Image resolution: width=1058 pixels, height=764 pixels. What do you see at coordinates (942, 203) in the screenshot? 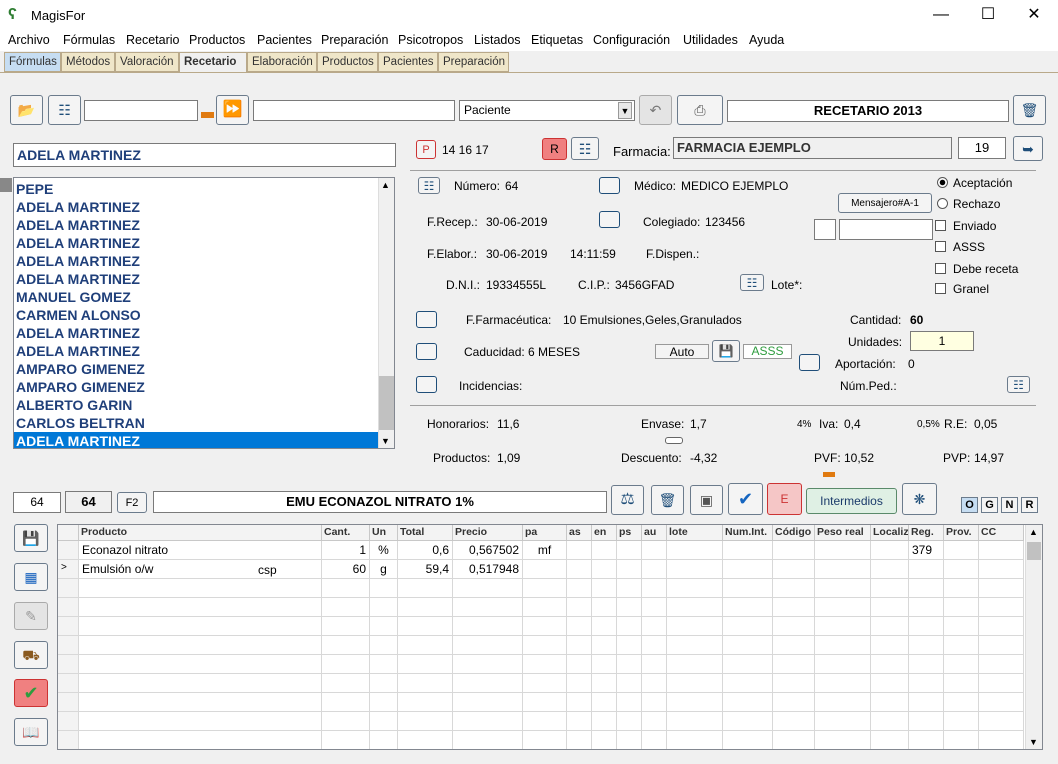
I see `rechazo-radio` at bounding box center [942, 203].